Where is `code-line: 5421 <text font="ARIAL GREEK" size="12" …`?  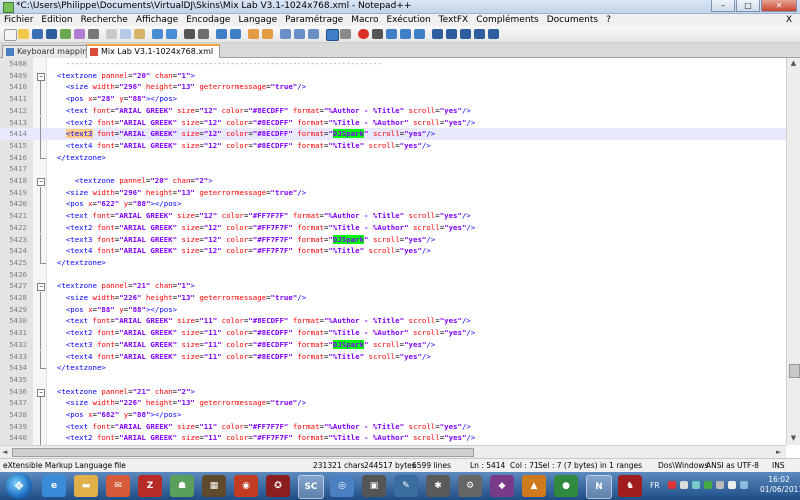 code-line: 5421 <text font="ARIAL GREEK" size="12" … is located at coordinates (393, 216).